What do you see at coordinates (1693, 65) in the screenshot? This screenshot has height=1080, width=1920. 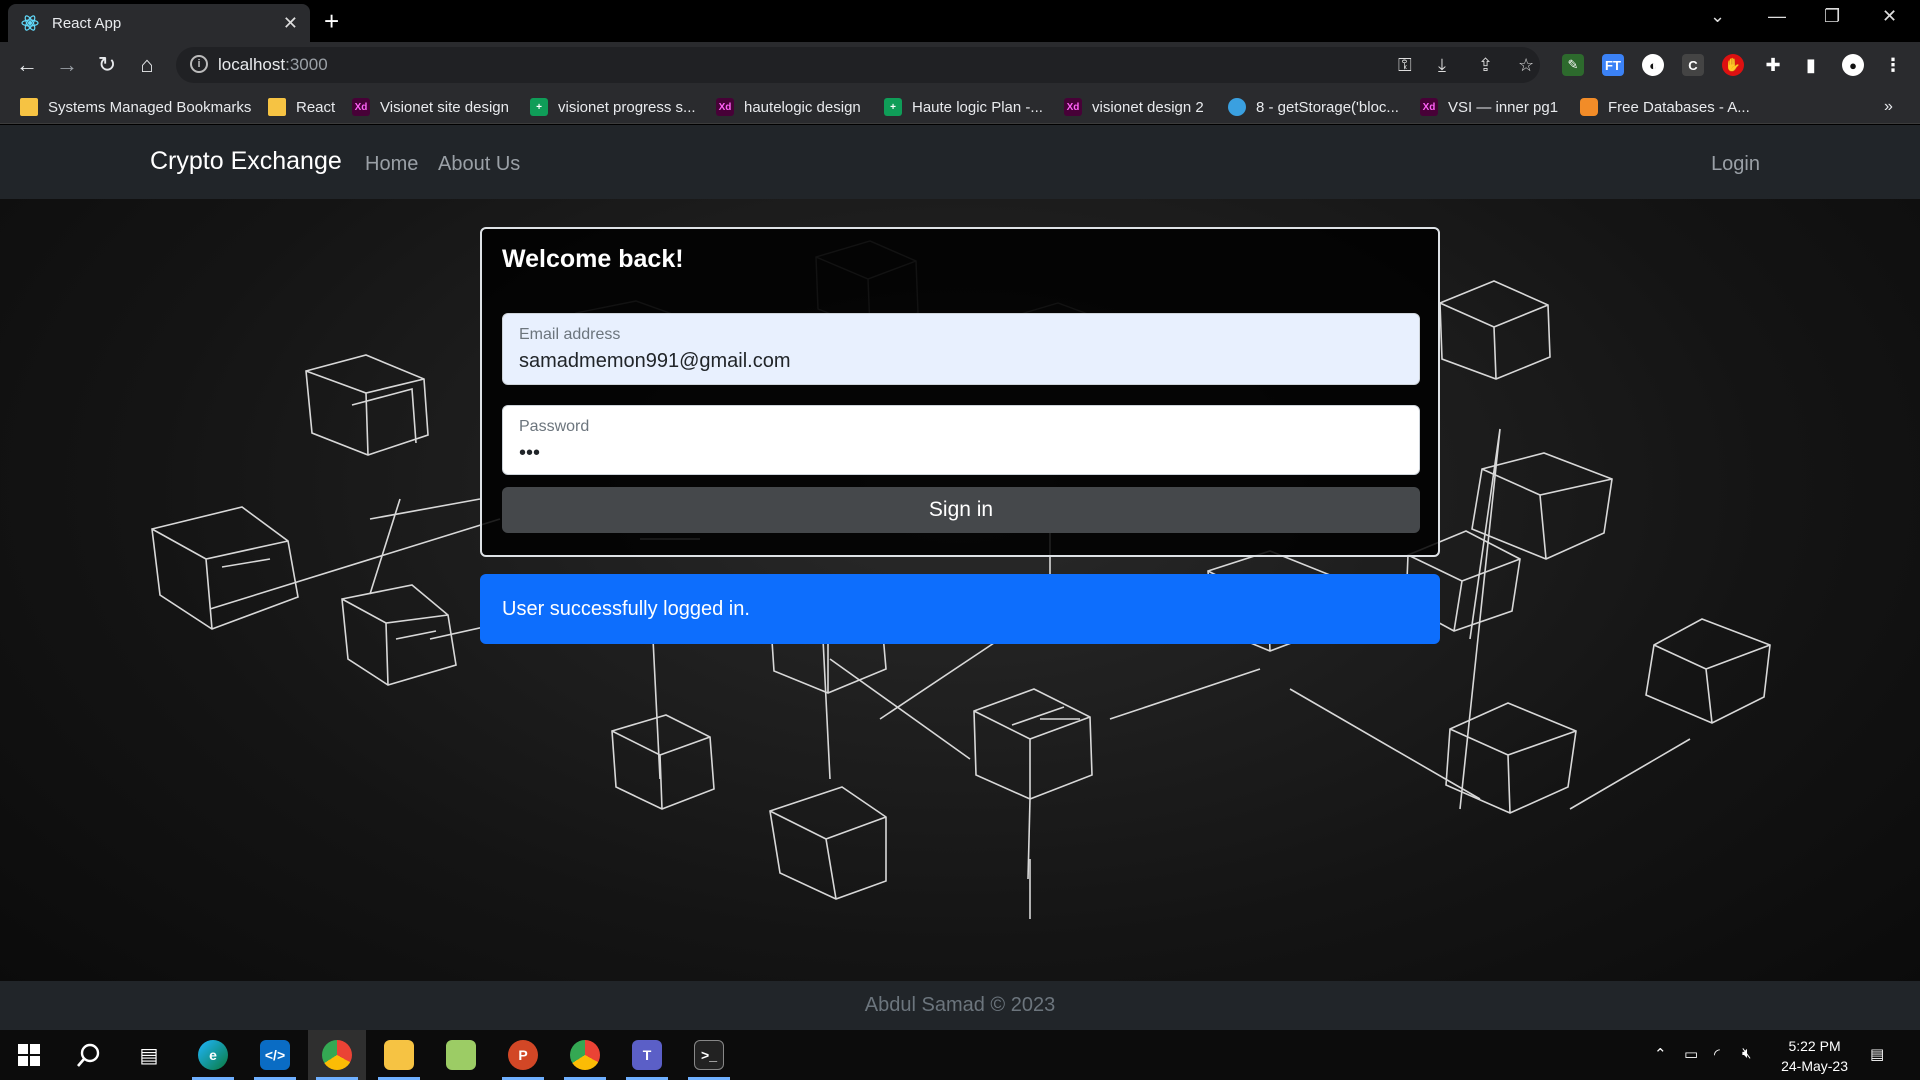 I see `extension-c-icon: C` at bounding box center [1693, 65].